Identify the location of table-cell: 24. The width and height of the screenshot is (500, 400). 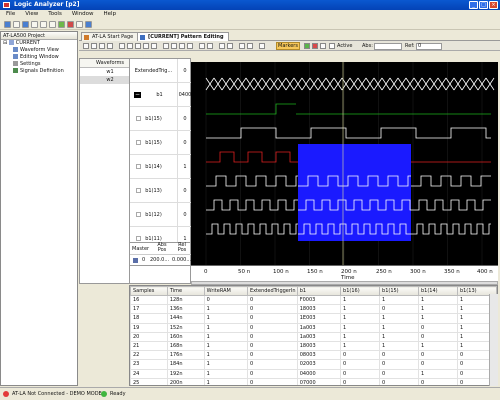
(149, 373).